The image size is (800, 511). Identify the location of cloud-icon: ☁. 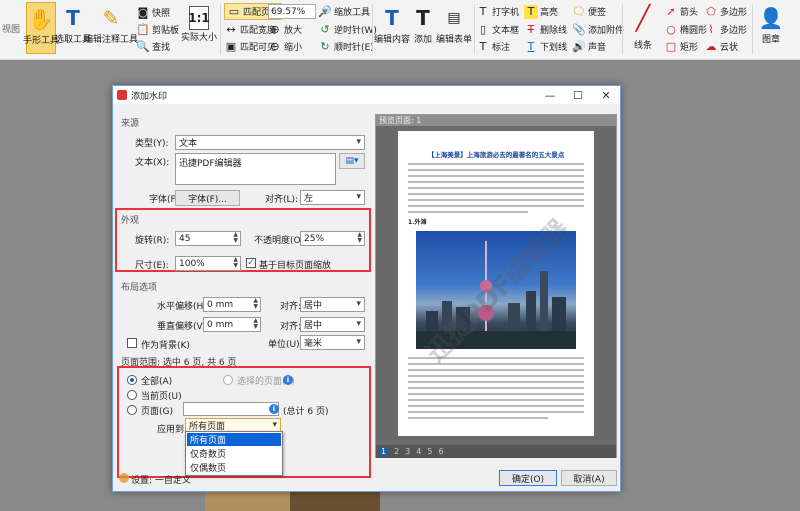
(711, 46).